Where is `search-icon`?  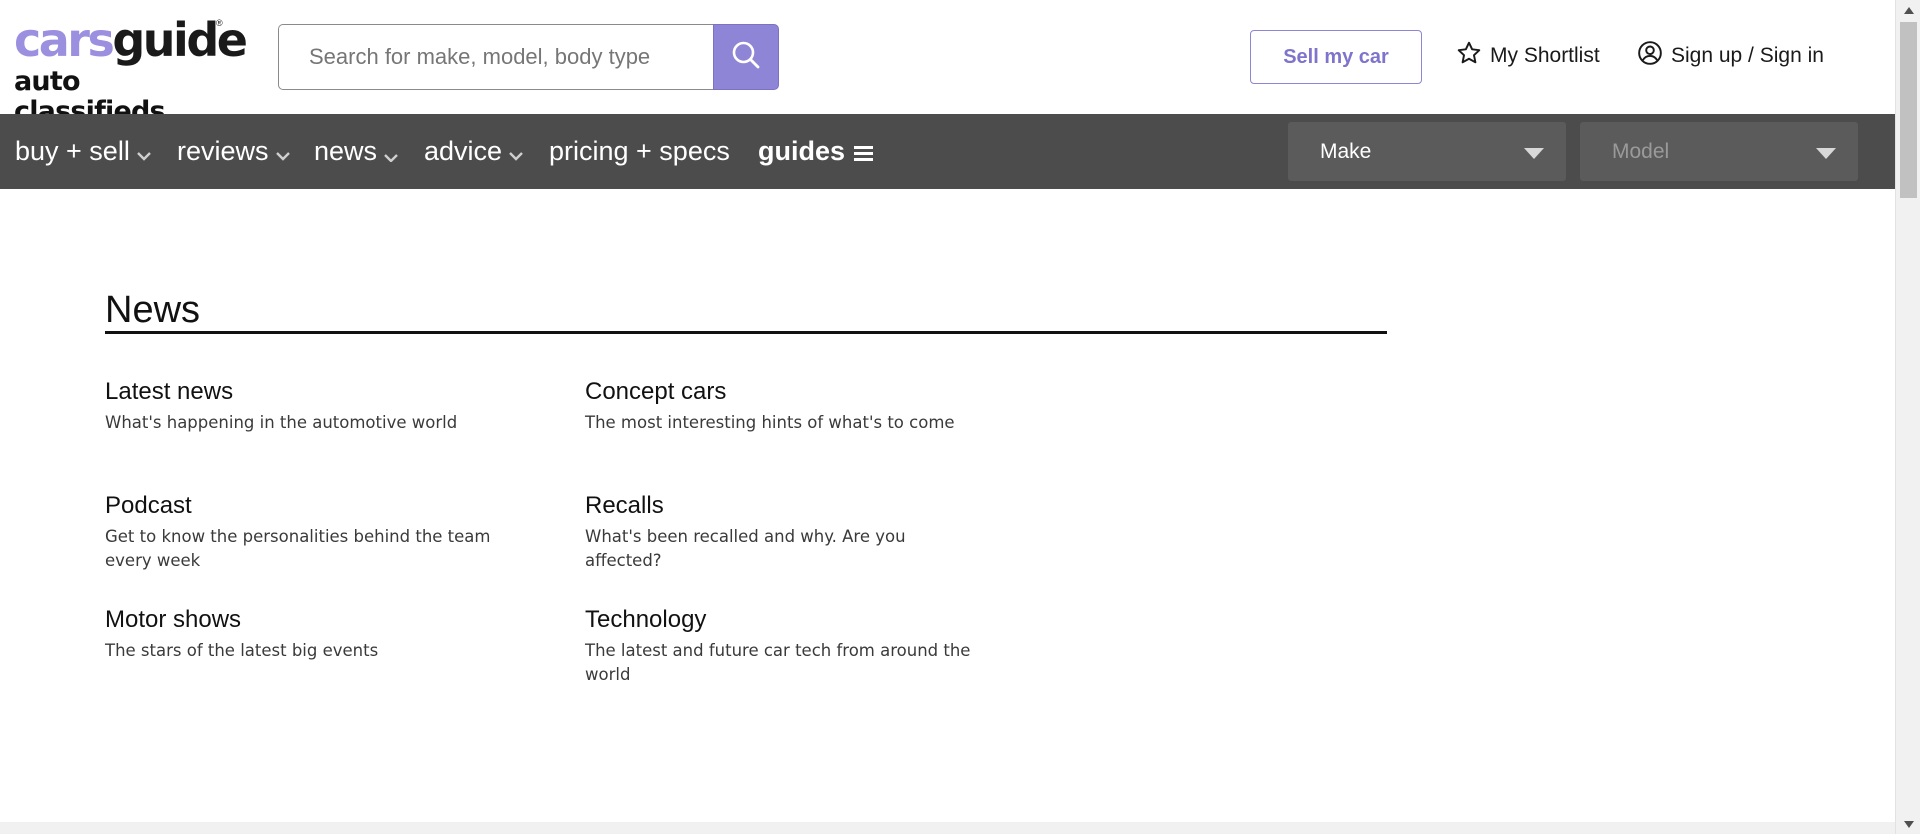 search-icon is located at coordinates (746, 57).